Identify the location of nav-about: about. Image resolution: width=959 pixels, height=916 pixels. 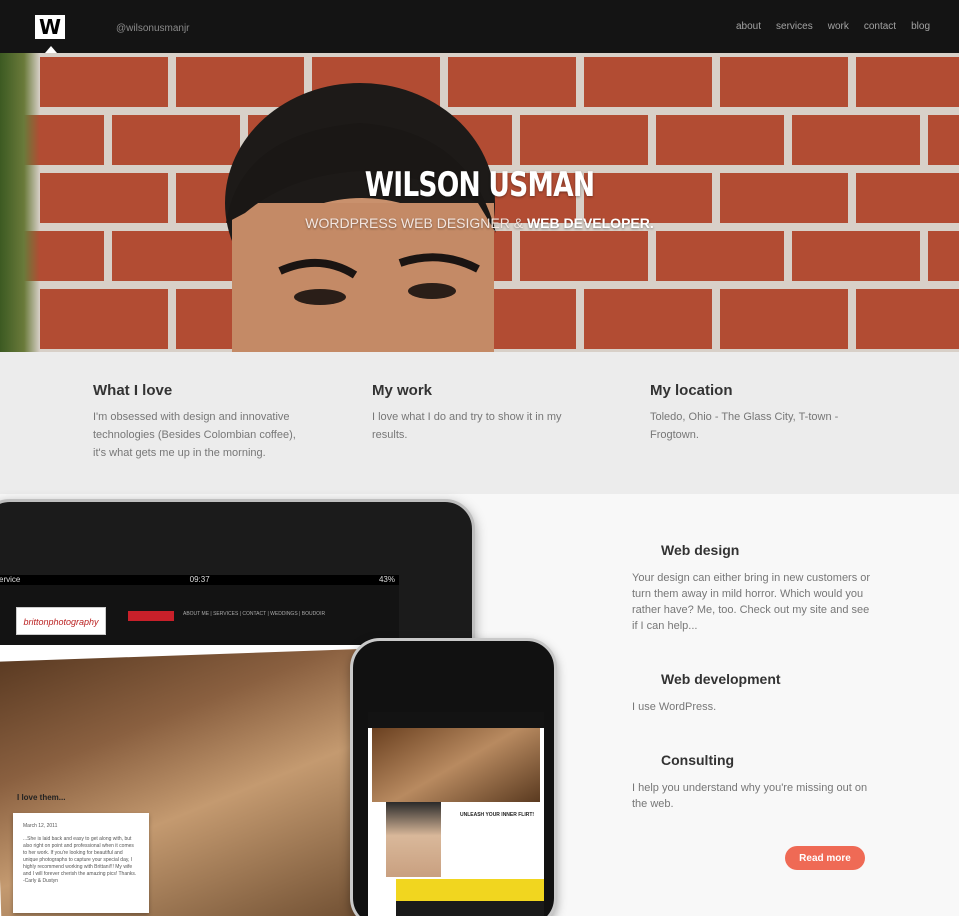
(748, 26).